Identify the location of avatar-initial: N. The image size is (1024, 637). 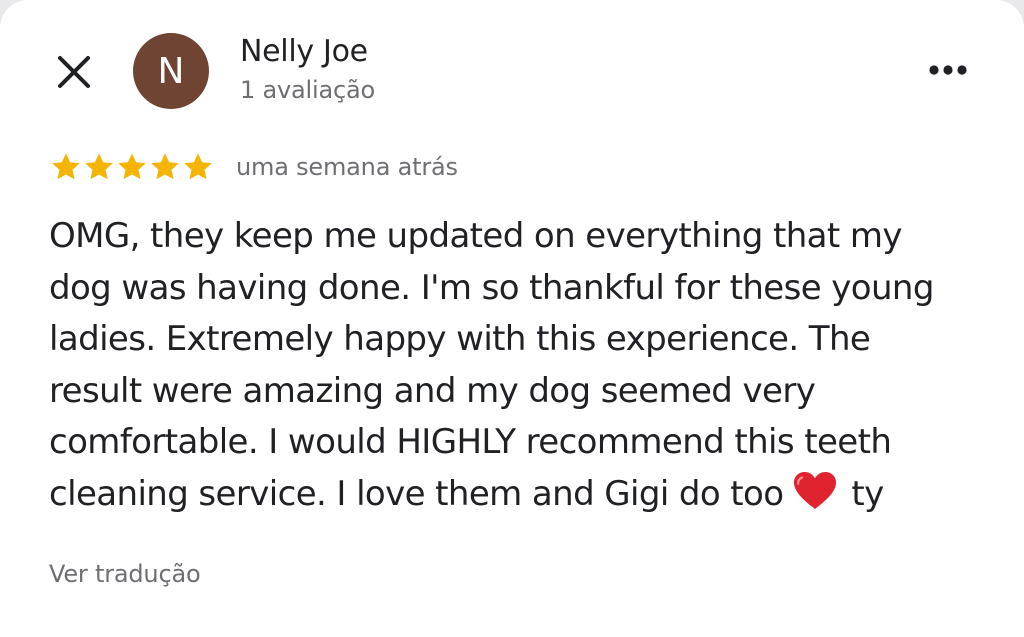
(171, 71).